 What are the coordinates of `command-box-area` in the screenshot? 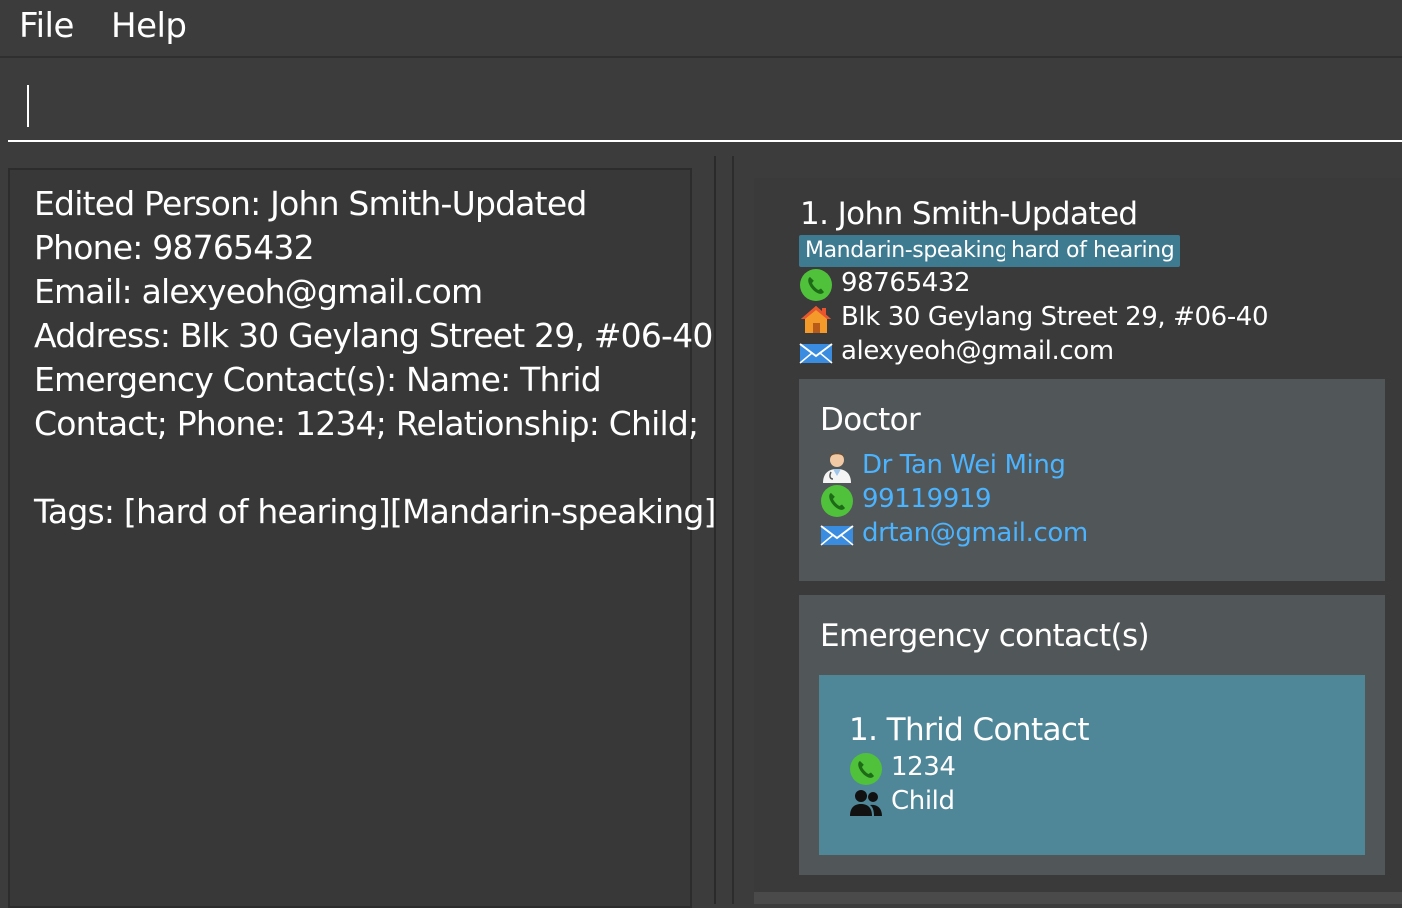 It's located at (701, 102).